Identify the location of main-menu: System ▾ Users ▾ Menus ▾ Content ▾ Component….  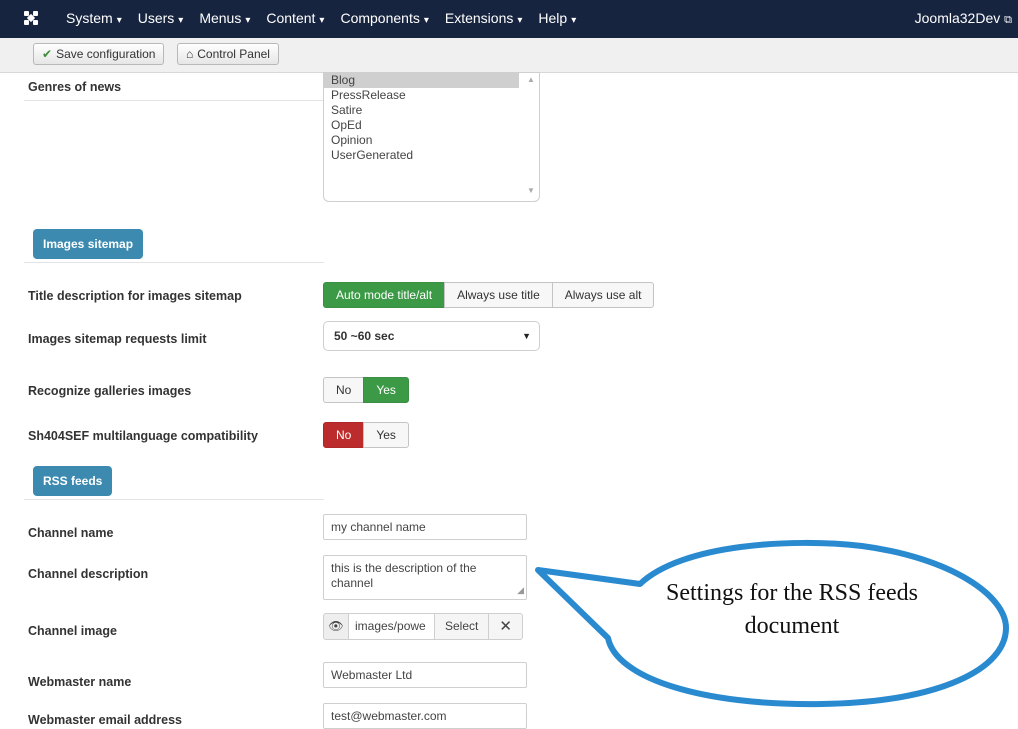
(329, 18).